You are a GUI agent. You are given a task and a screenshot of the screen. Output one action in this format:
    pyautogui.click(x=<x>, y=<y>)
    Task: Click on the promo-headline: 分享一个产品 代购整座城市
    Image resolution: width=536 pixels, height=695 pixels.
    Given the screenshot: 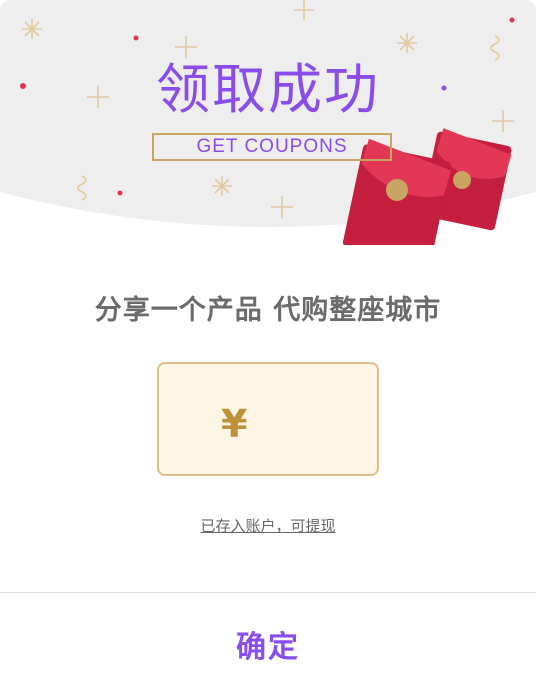 What is the action you would take?
    pyautogui.click(x=268, y=310)
    